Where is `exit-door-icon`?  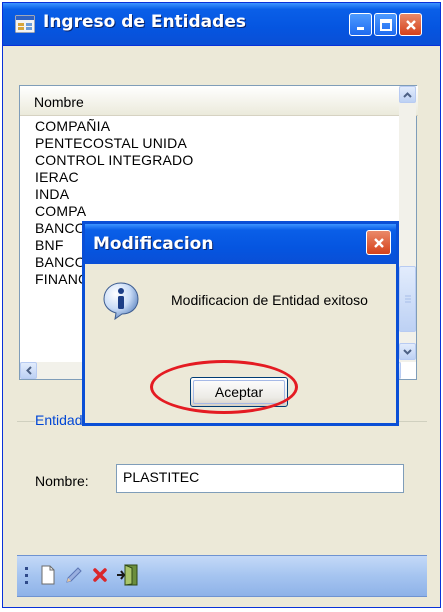 exit-door-icon is located at coordinates (127, 575).